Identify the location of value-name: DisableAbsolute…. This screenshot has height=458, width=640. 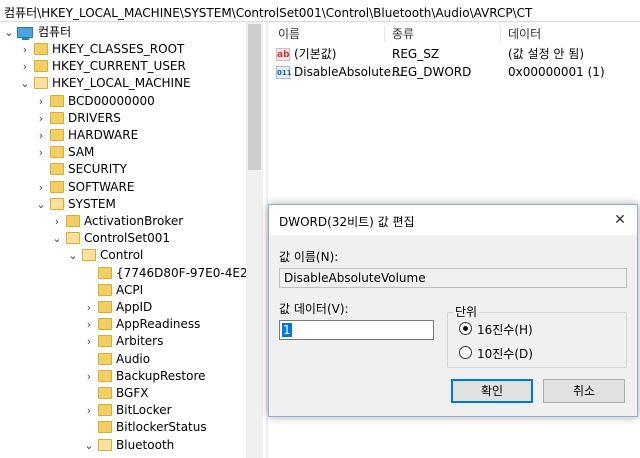
(348, 72).